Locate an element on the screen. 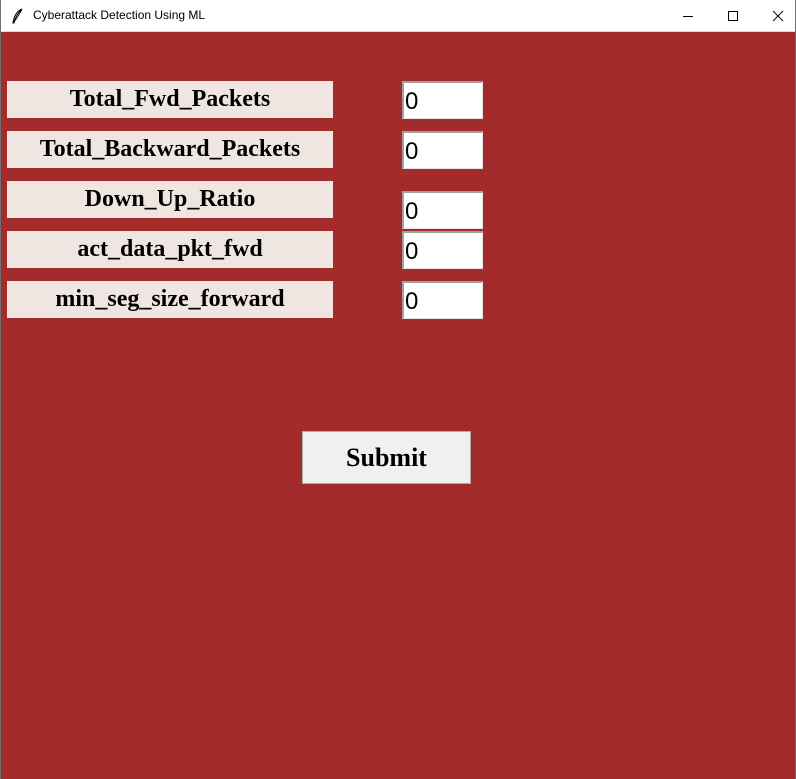  total-backward-packets-input is located at coordinates (442, 150).